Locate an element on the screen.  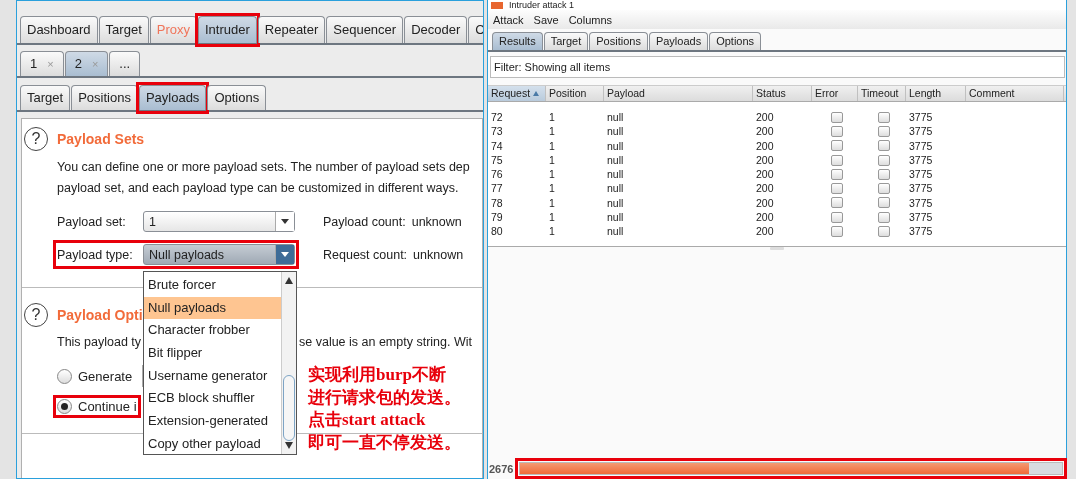
column-header: Length is located at coordinates (936, 93).